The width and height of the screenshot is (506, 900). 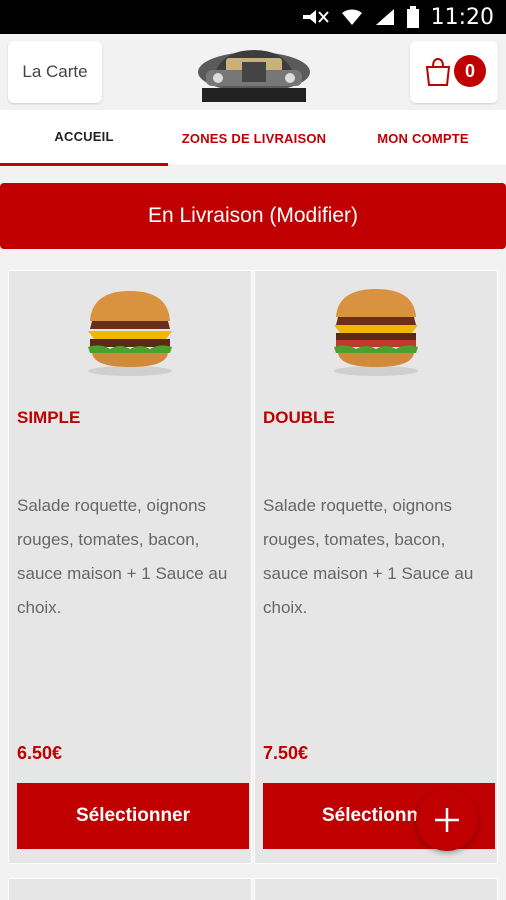 What do you see at coordinates (352, 17) in the screenshot?
I see `wifi-icon` at bounding box center [352, 17].